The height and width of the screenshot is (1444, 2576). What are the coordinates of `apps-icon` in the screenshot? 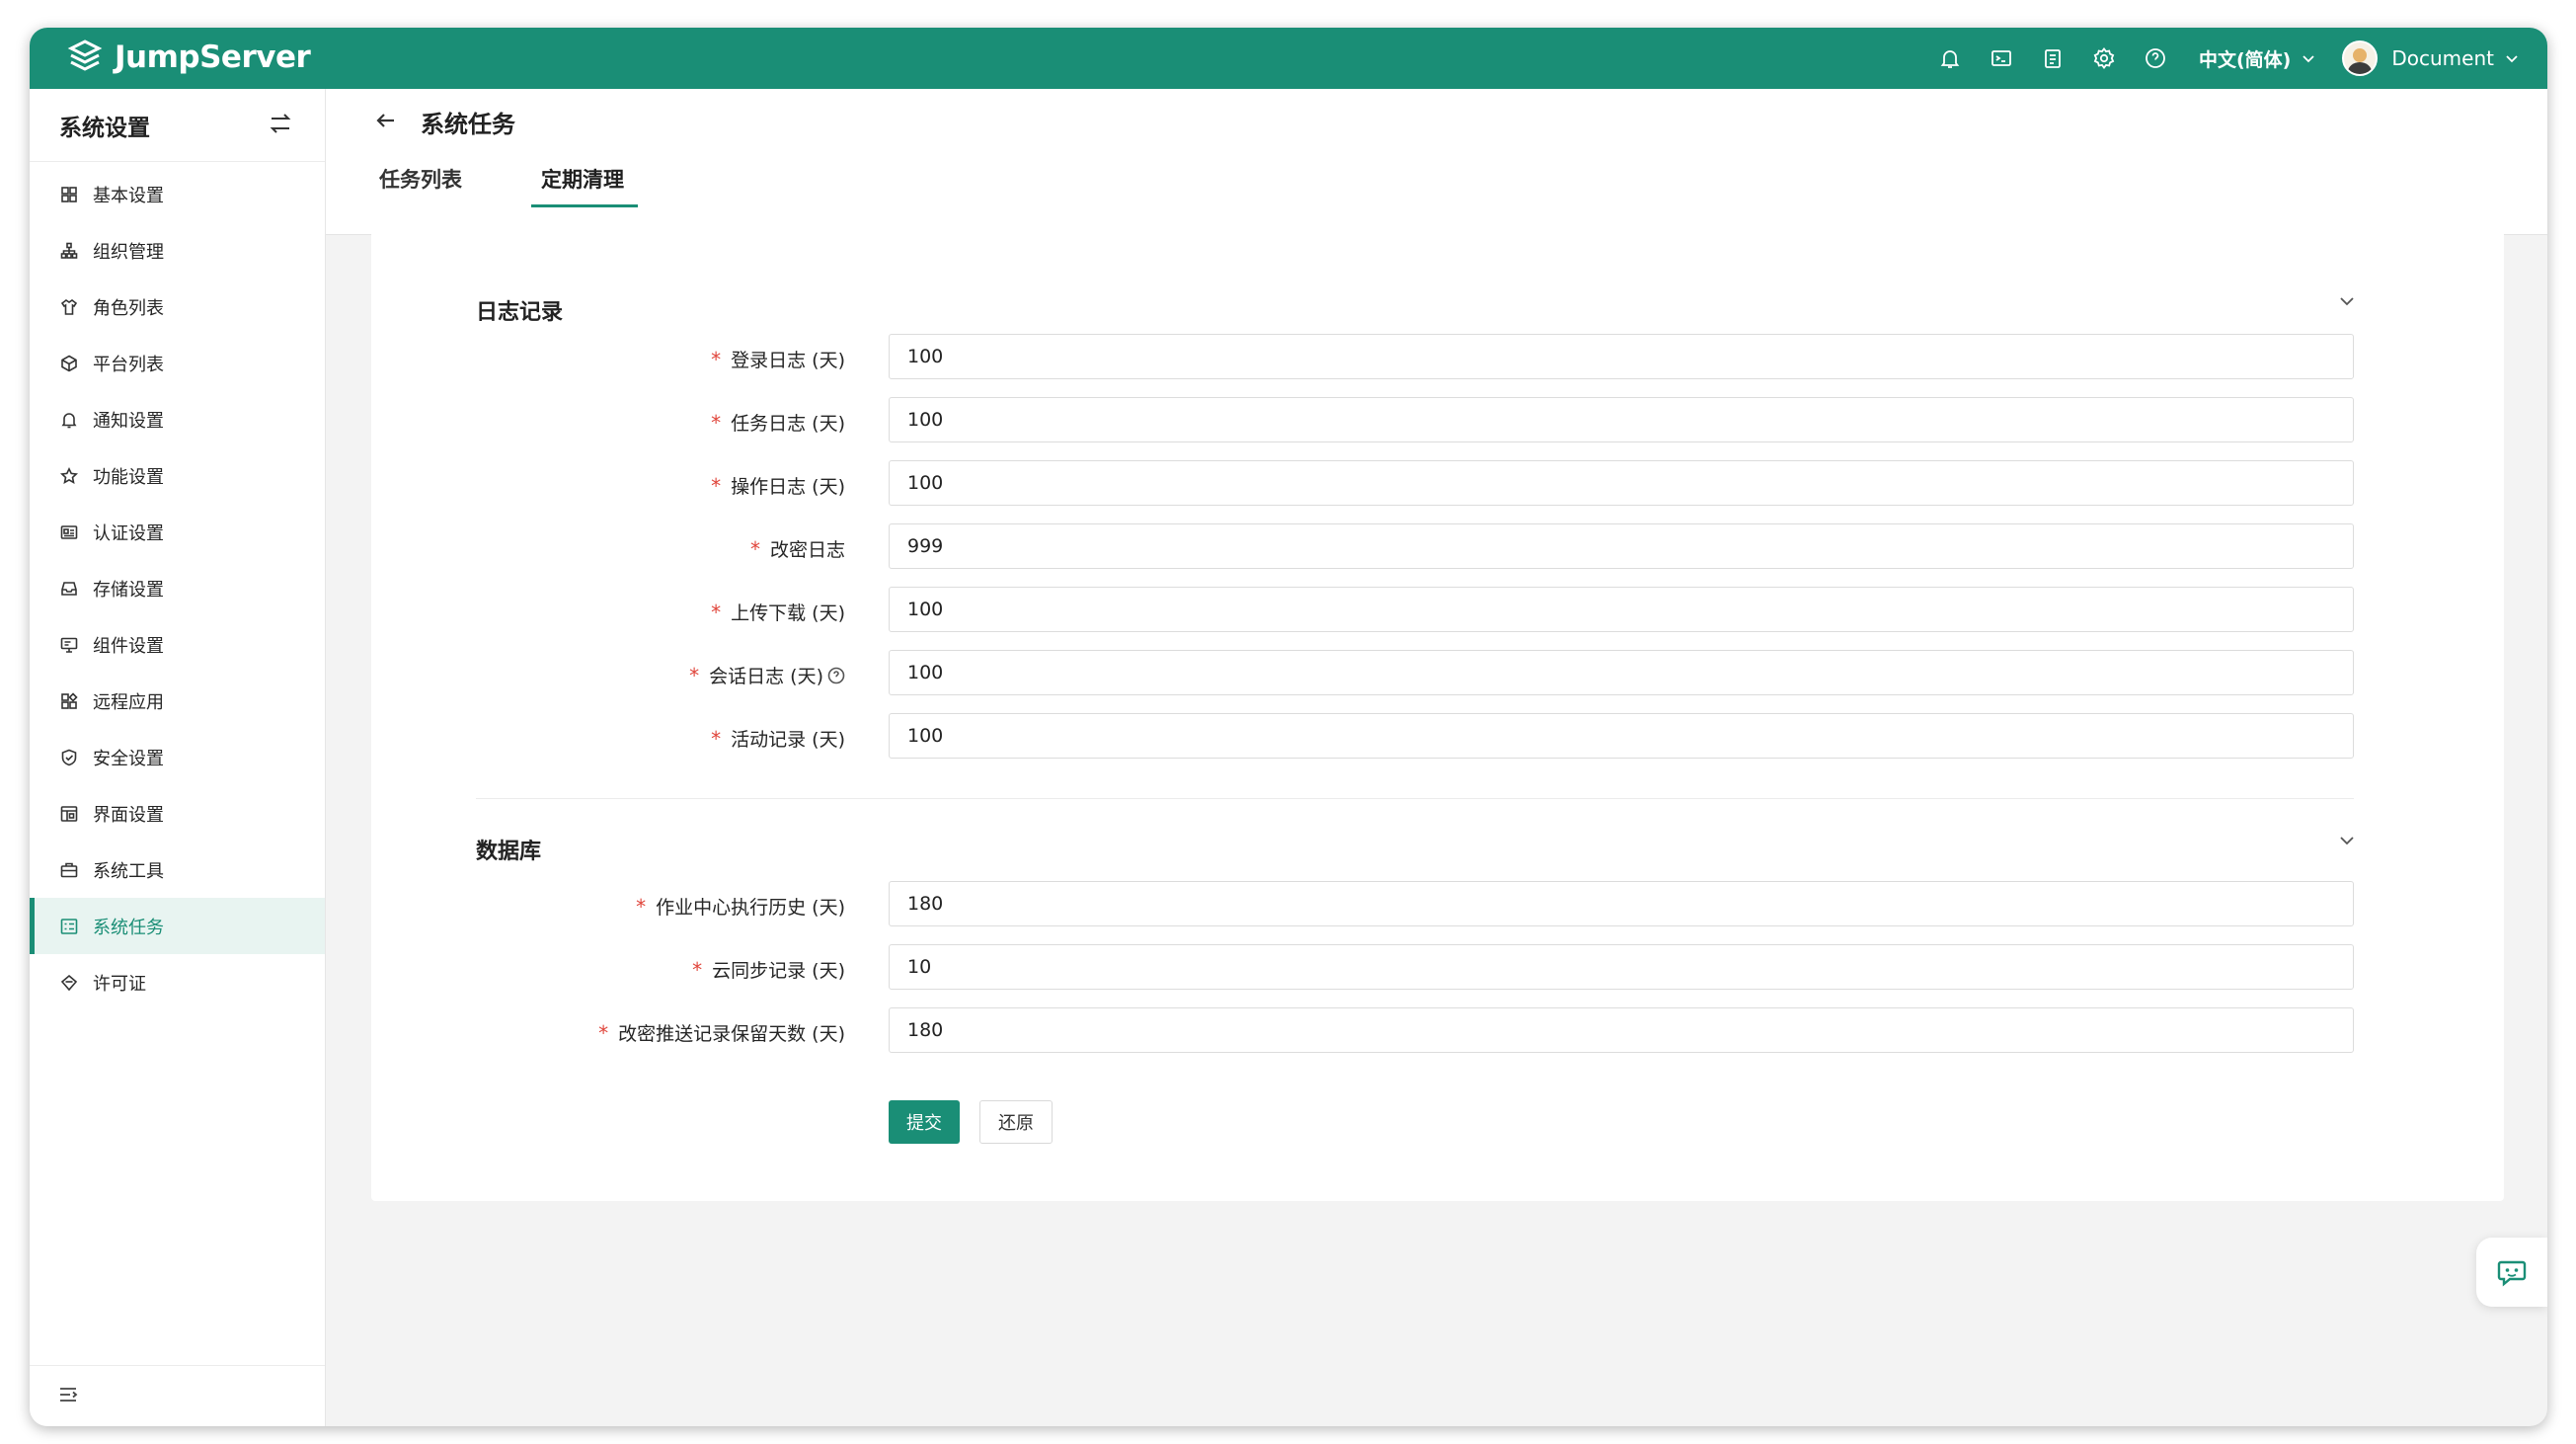 It's located at (69, 701).